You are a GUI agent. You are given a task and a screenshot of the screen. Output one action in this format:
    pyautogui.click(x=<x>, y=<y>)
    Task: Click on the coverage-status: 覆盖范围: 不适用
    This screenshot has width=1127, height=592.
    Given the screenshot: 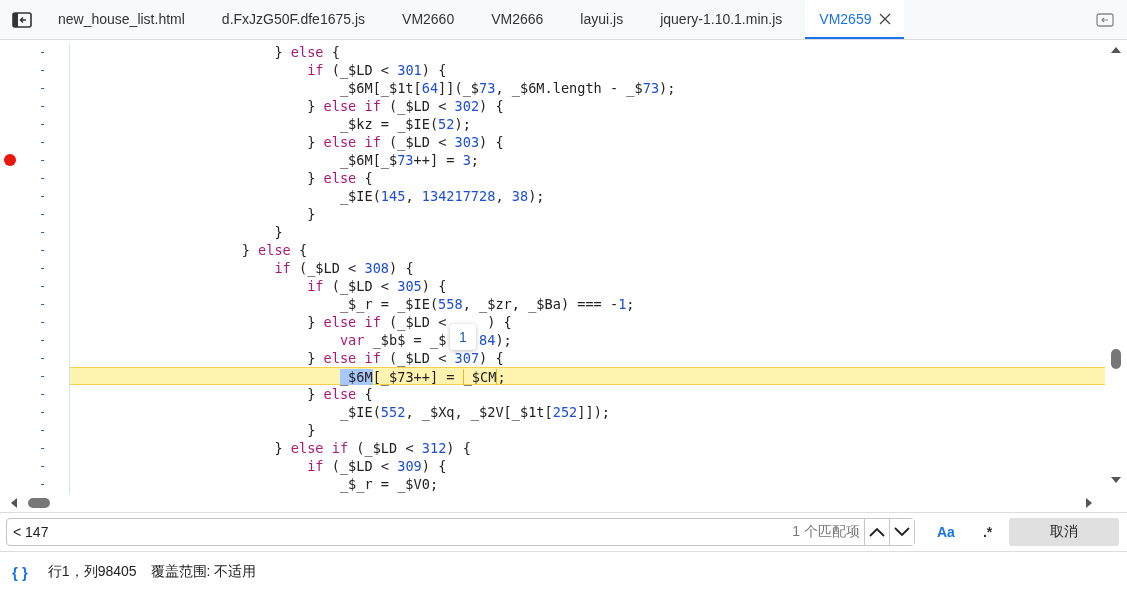 What is the action you would take?
    pyautogui.click(x=203, y=572)
    